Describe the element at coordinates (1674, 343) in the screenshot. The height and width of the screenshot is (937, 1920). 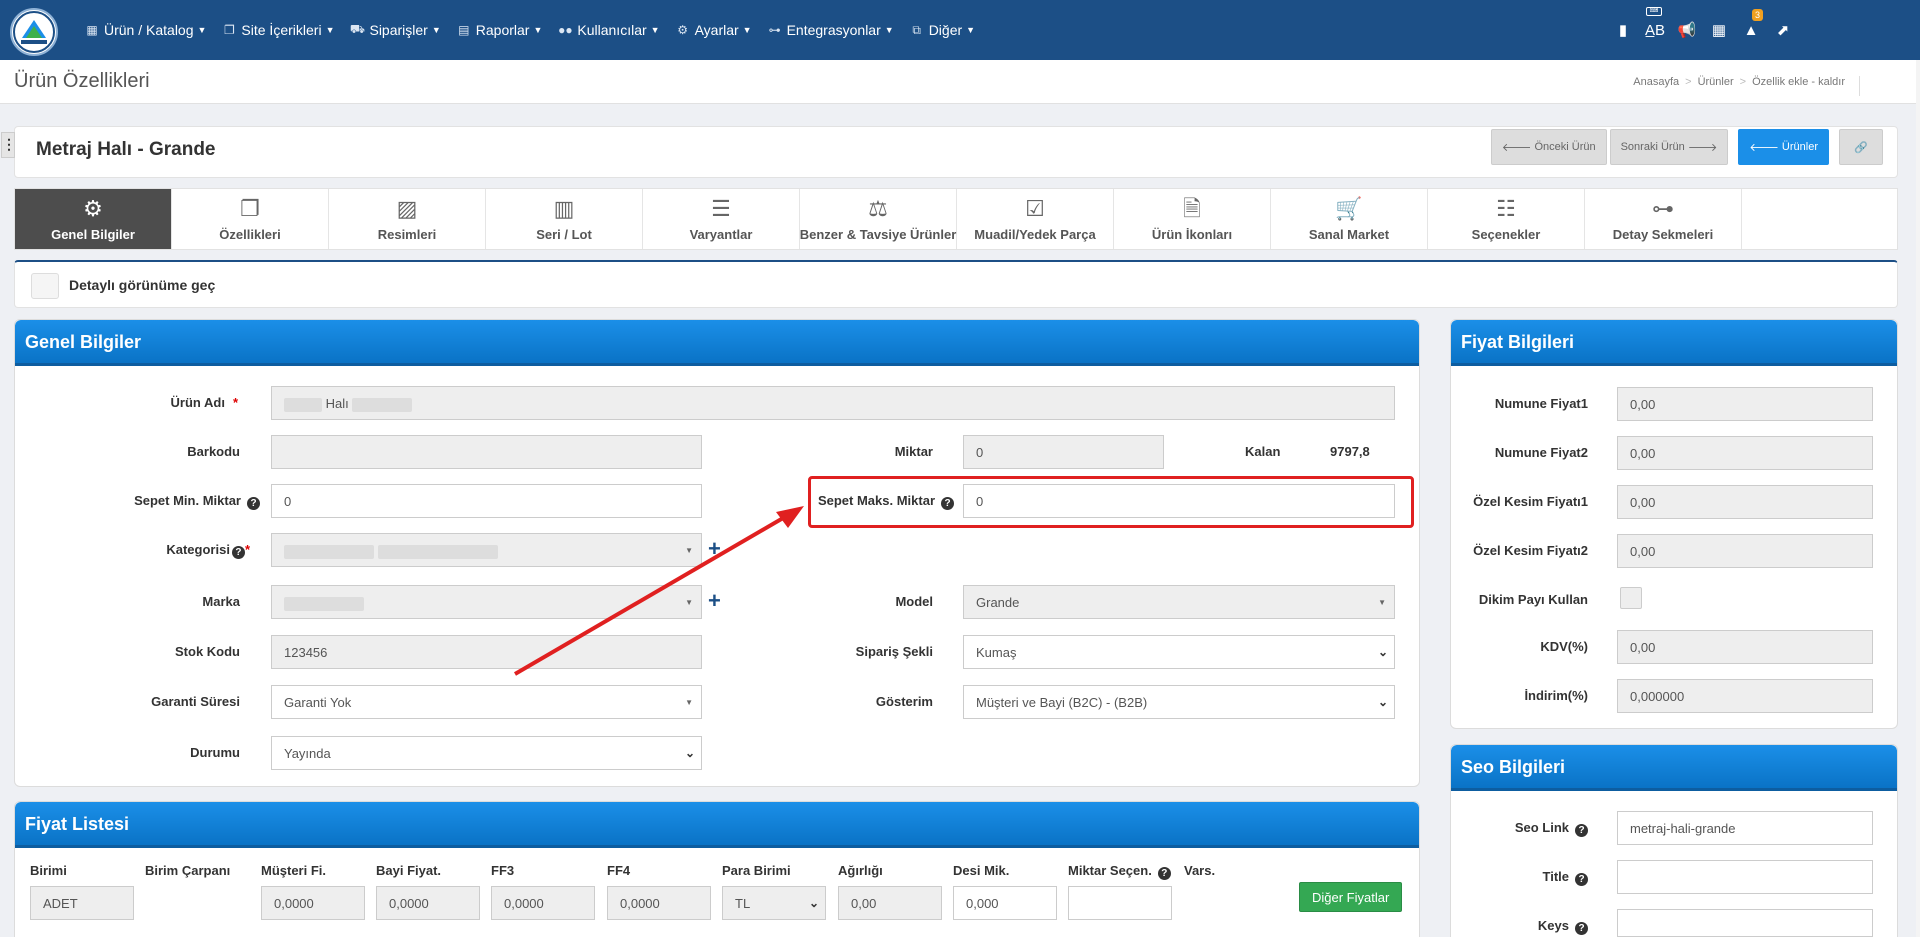
I see `panel-header: Fiyat Bilgileri` at that location.